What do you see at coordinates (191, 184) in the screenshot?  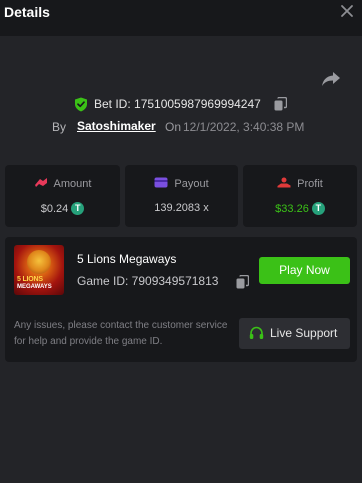 I see `payout-label: Payout` at bounding box center [191, 184].